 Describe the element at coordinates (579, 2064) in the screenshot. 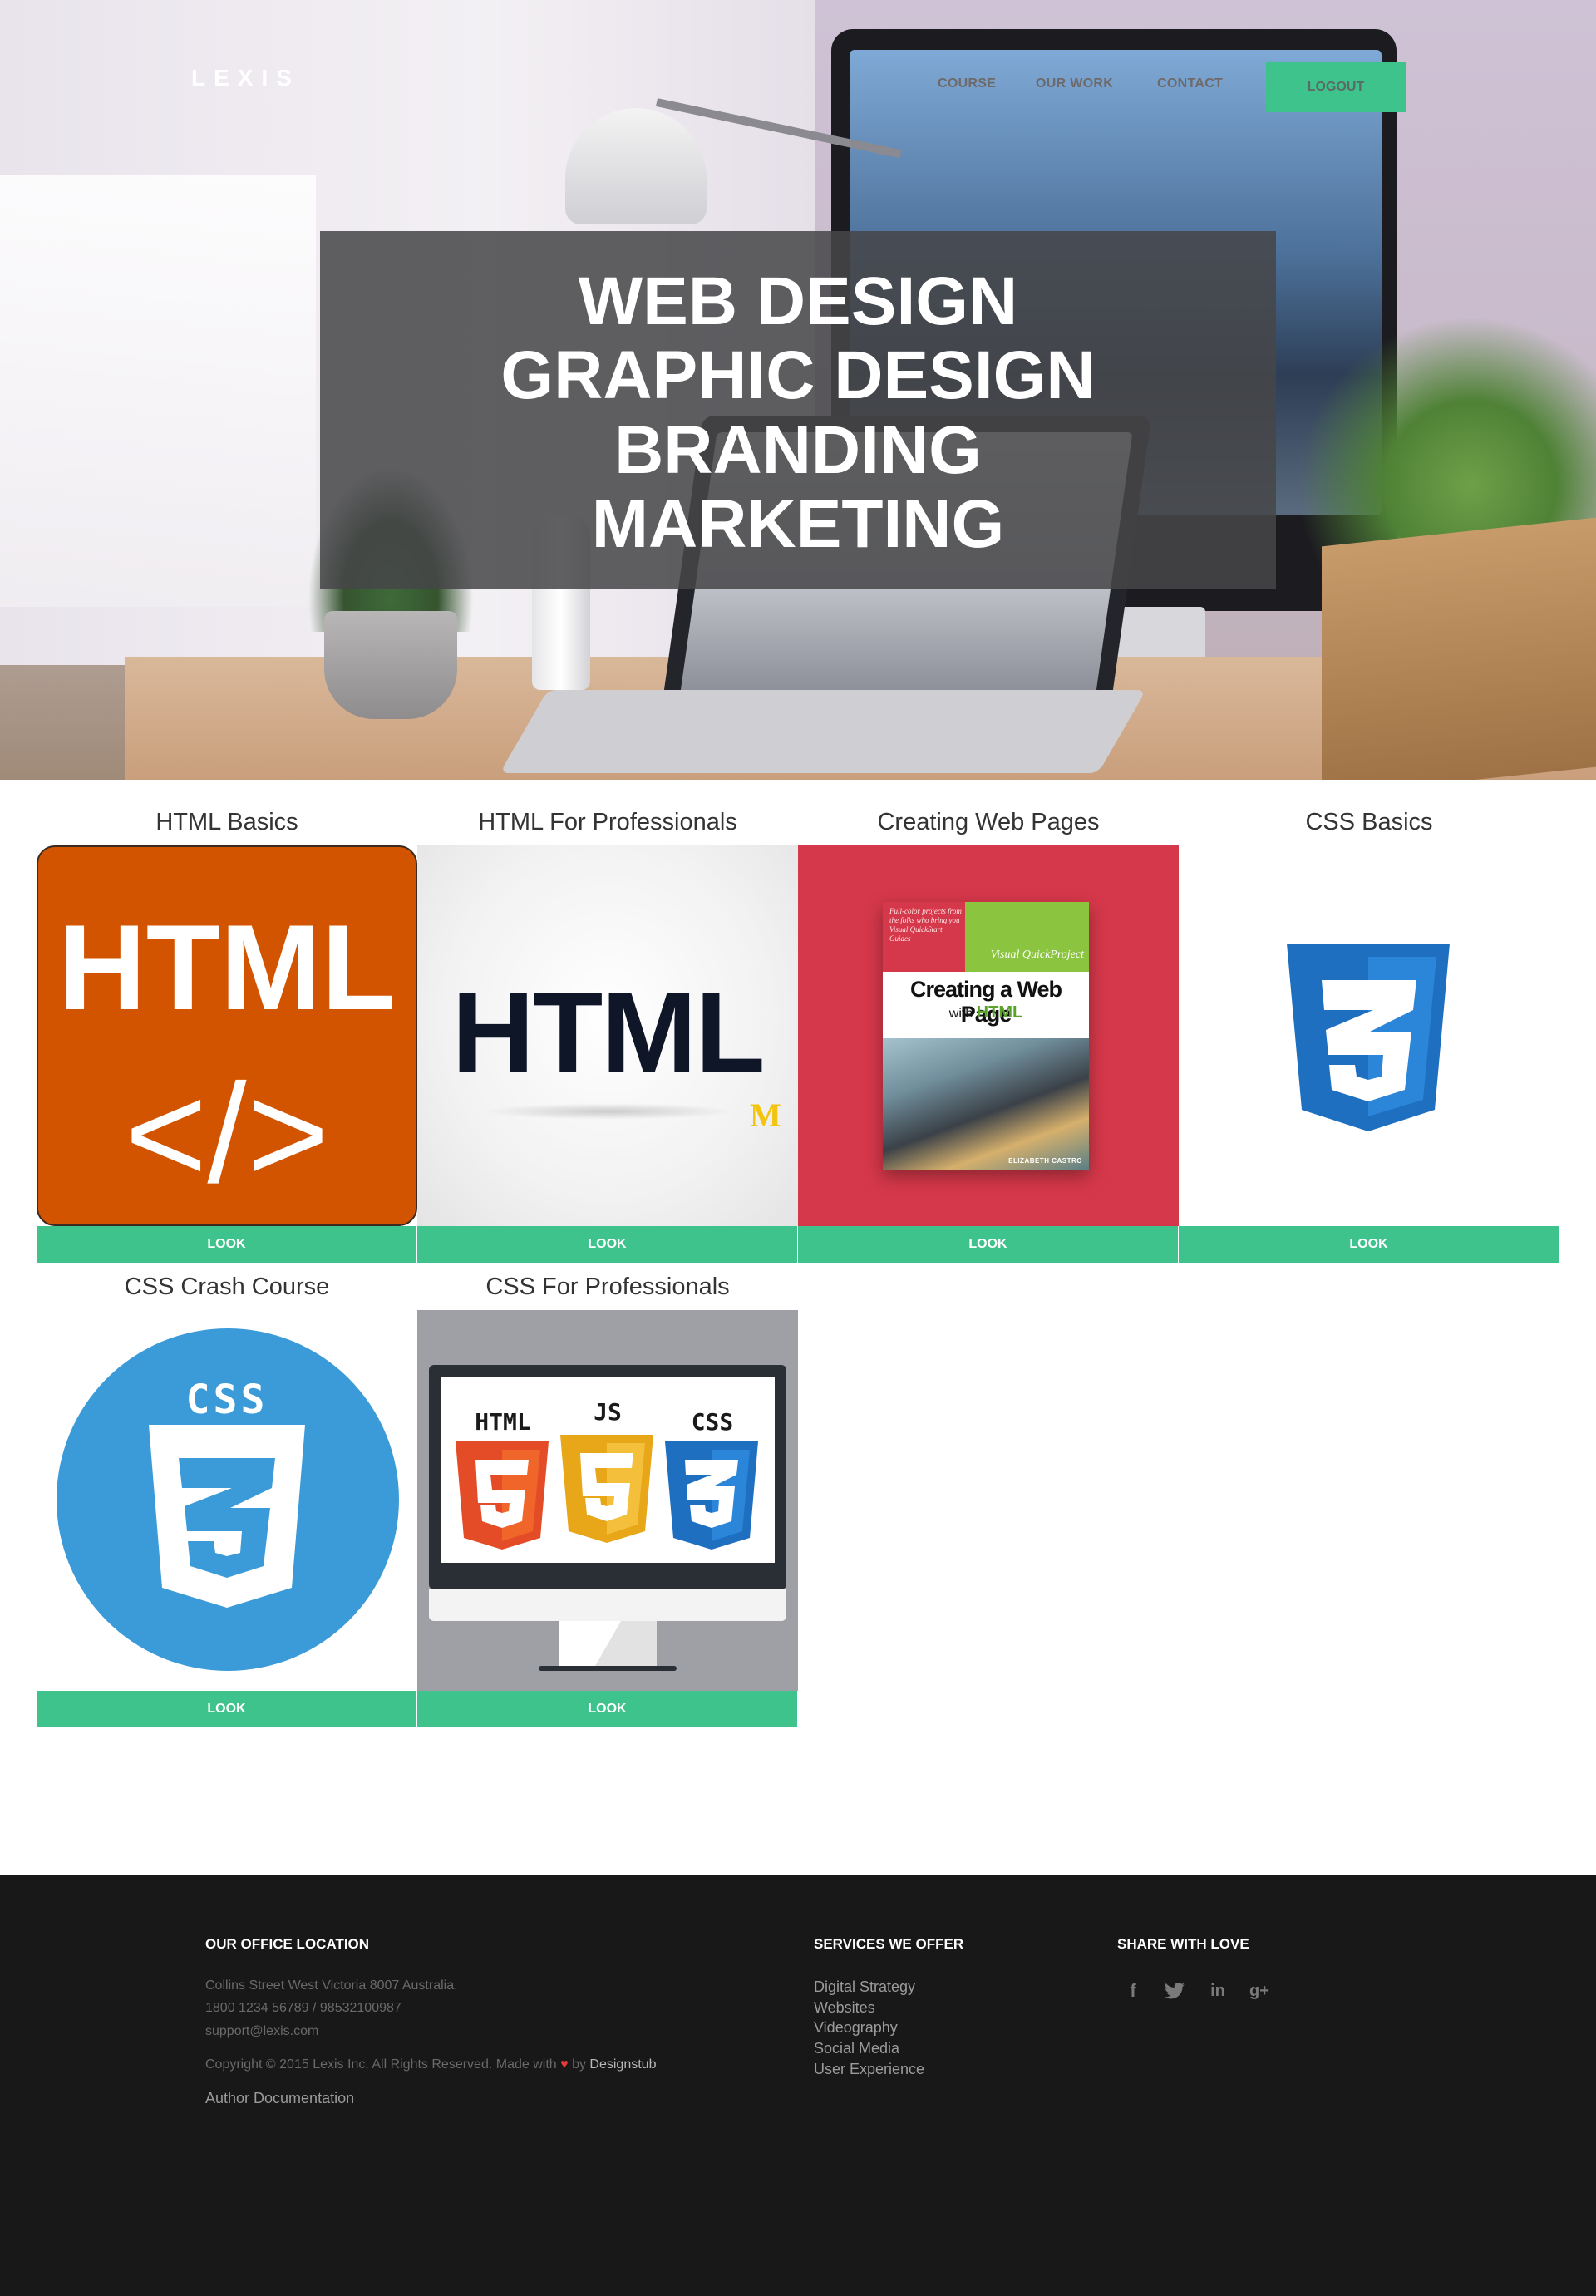

I see `copyright-by: by` at that location.